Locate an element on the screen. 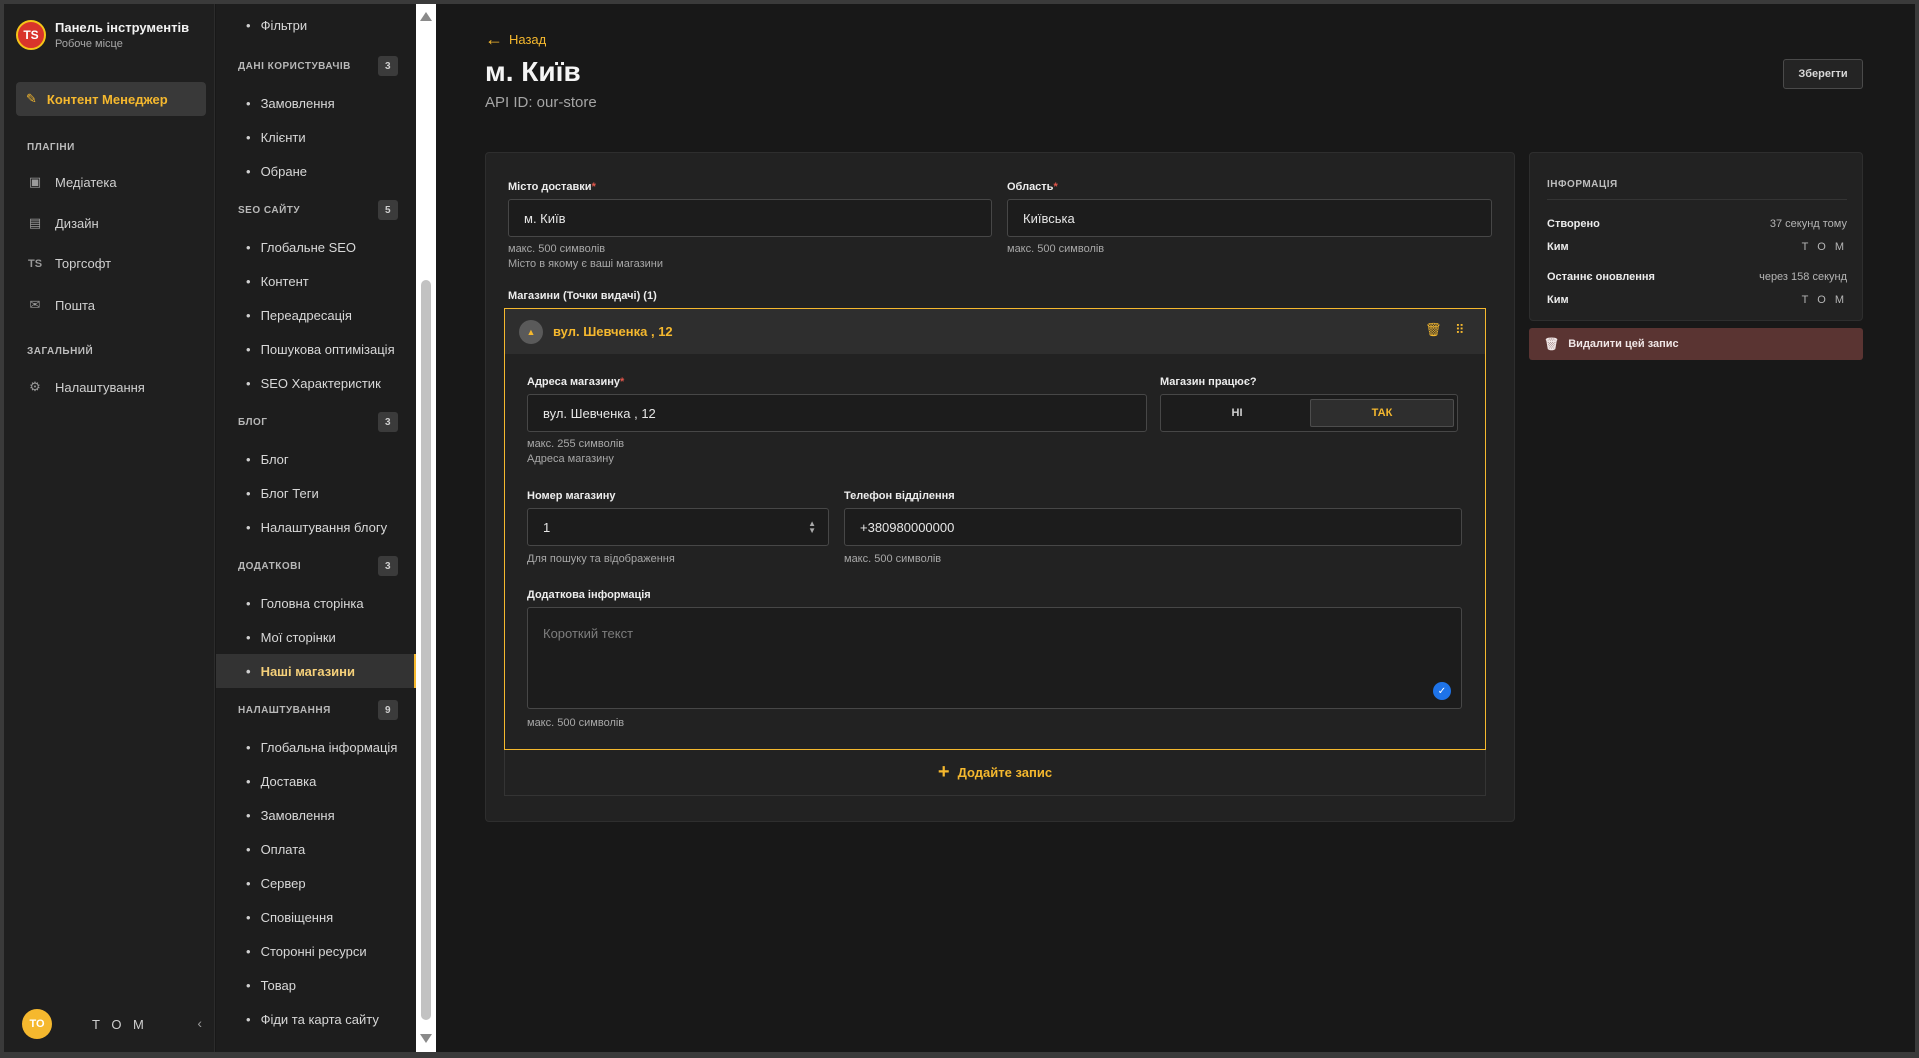  nav-item-settings: ⚙ Налаштування is located at coordinates (86, 387).